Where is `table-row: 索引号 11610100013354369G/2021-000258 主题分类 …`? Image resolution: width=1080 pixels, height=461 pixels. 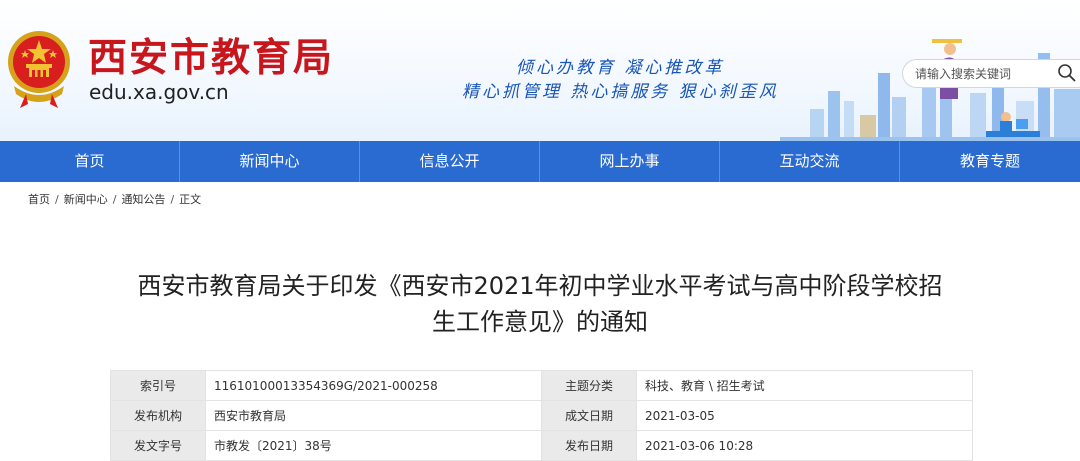 table-row: 索引号 11610100013354369G/2021-000258 主题分类 … is located at coordinates (541, 385).